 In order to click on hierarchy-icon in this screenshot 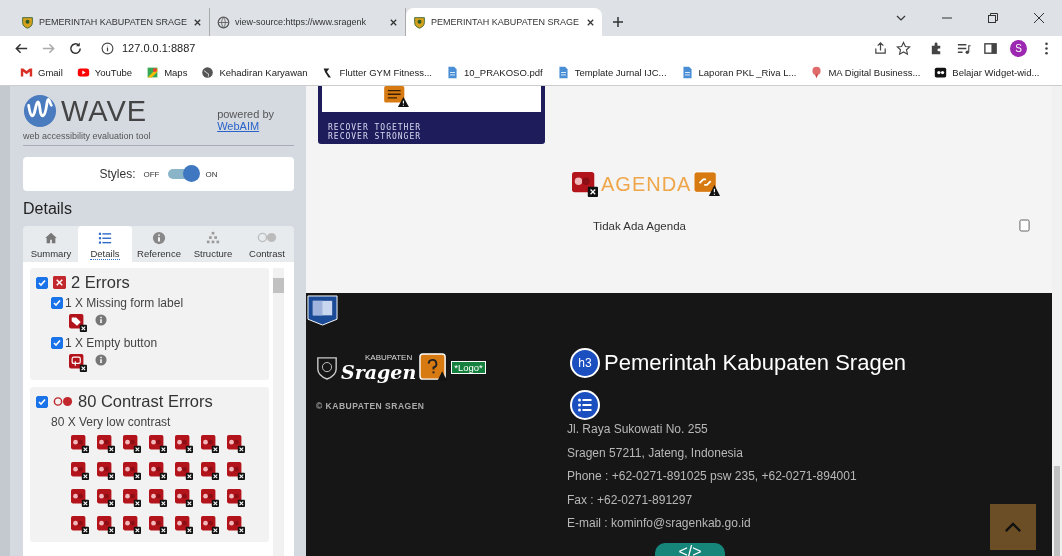, I will do `click(213, 238)`.